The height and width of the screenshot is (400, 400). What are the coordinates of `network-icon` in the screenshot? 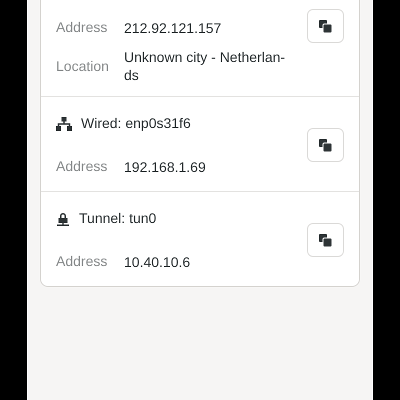 It's located at (64, 123).